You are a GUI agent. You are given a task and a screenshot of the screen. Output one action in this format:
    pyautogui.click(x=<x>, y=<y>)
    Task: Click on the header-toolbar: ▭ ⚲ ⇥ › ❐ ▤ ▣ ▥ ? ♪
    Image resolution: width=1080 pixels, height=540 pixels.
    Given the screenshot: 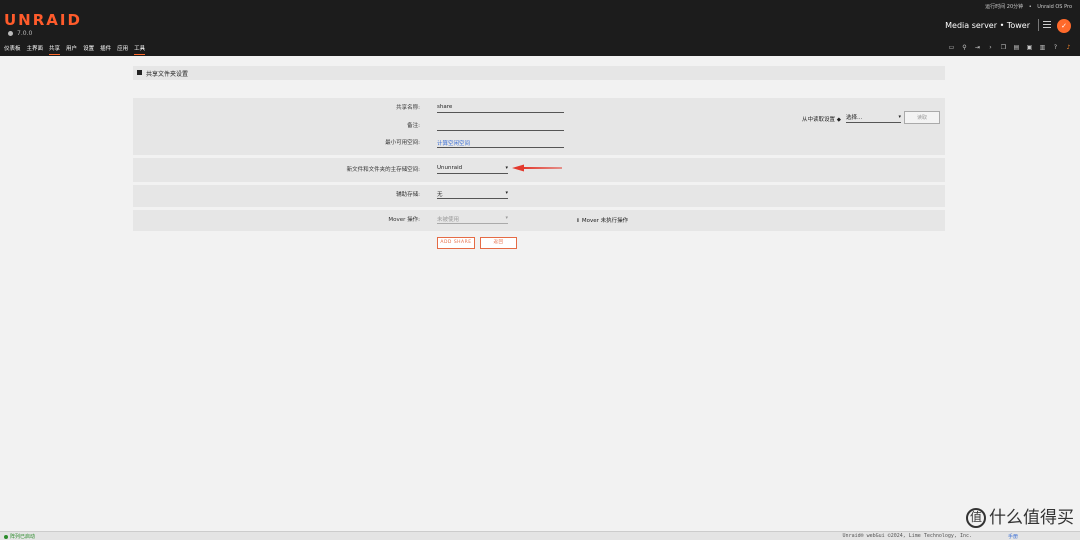 What is the action you would take?
    pyautogui.click(x=1010, y=47)
    